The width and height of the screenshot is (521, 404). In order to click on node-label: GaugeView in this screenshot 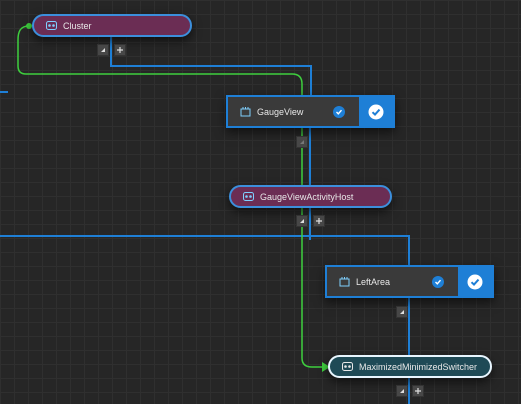, I will do `click(280, 111)`.